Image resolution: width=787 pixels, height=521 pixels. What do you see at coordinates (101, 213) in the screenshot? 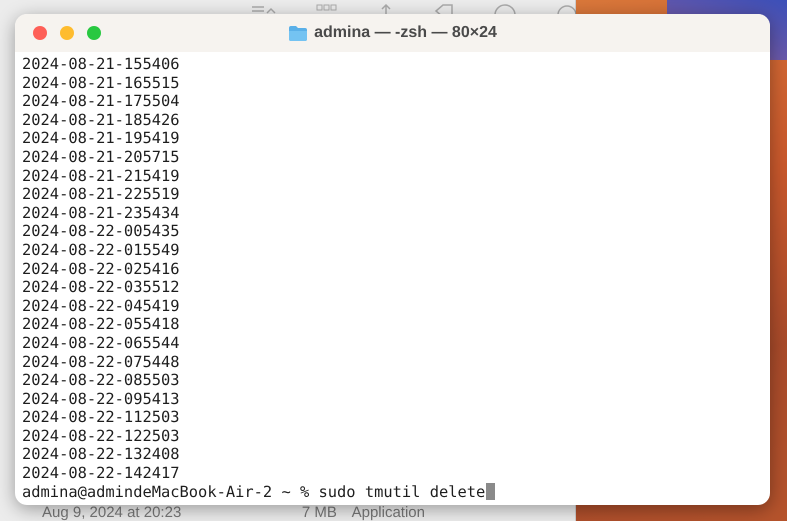
I see `output-line: 2024-08-21-235434` at bounding box center [101, 213].